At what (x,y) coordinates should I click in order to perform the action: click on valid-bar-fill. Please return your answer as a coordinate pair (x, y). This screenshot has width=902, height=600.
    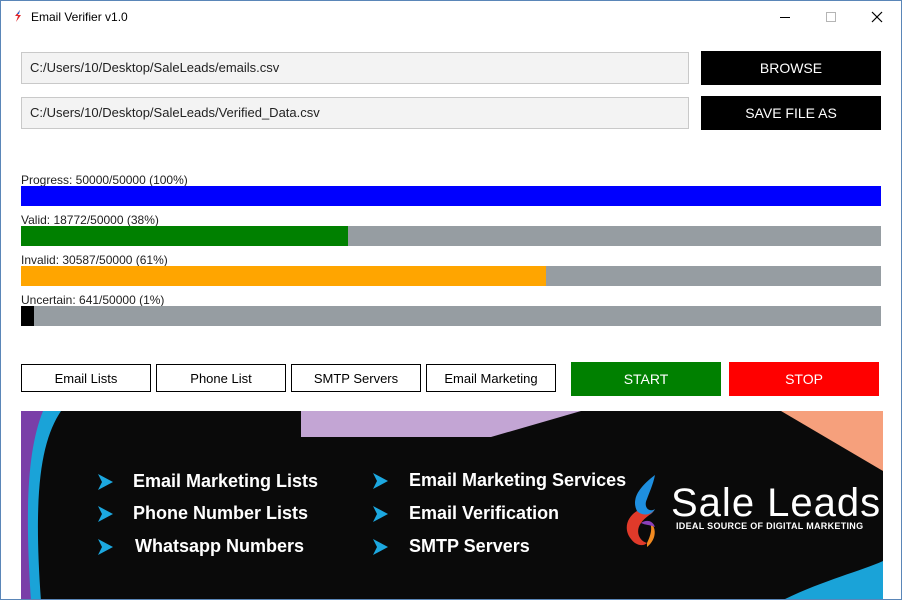
    Looking at the image, I should click on (184, 236).